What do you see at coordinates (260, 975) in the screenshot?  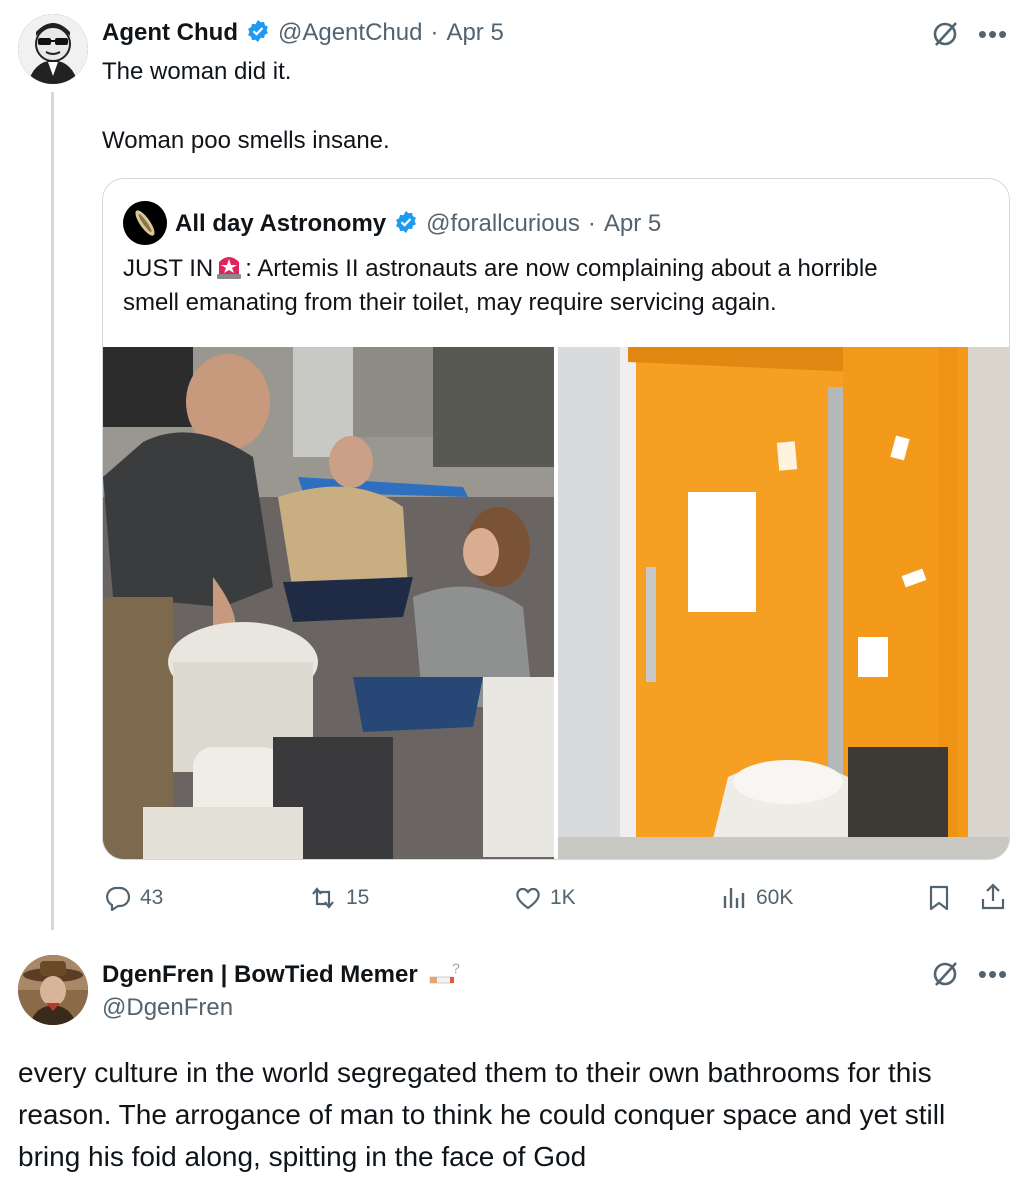 I see `reply-author-name: DgenFren | BowTied Memer` at bounding box center [260, 975].